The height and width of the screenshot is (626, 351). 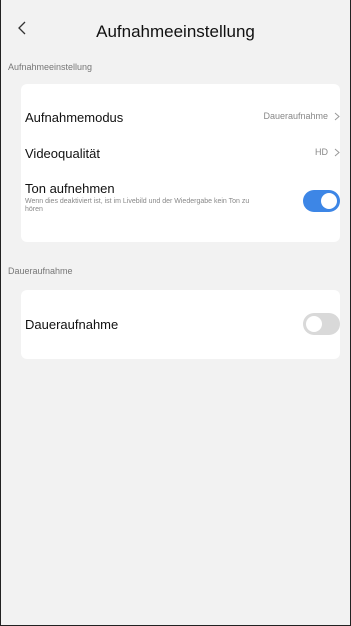 What do you see at coordinates (72, 324) in the screenshot?
I see `row-label-continuous-recording: Daueraufnahme` at bounding box center [72, 324].